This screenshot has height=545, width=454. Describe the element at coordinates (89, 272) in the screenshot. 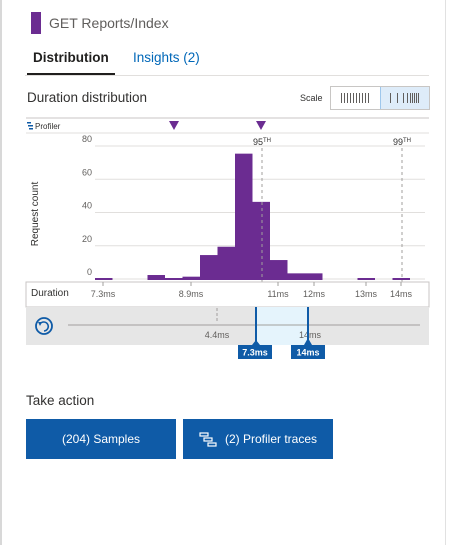

I see `y-tick-label: 0` at that location.